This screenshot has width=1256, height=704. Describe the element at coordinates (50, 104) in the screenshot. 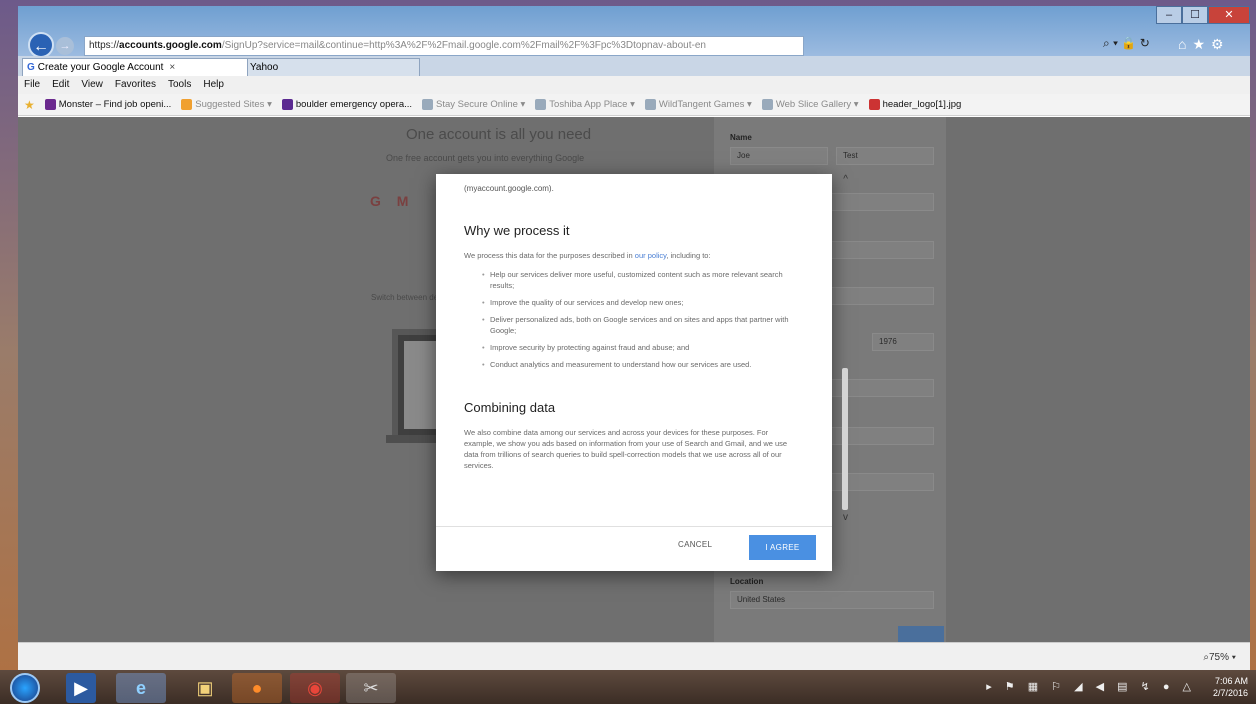

I see `monster-icon` at that location.